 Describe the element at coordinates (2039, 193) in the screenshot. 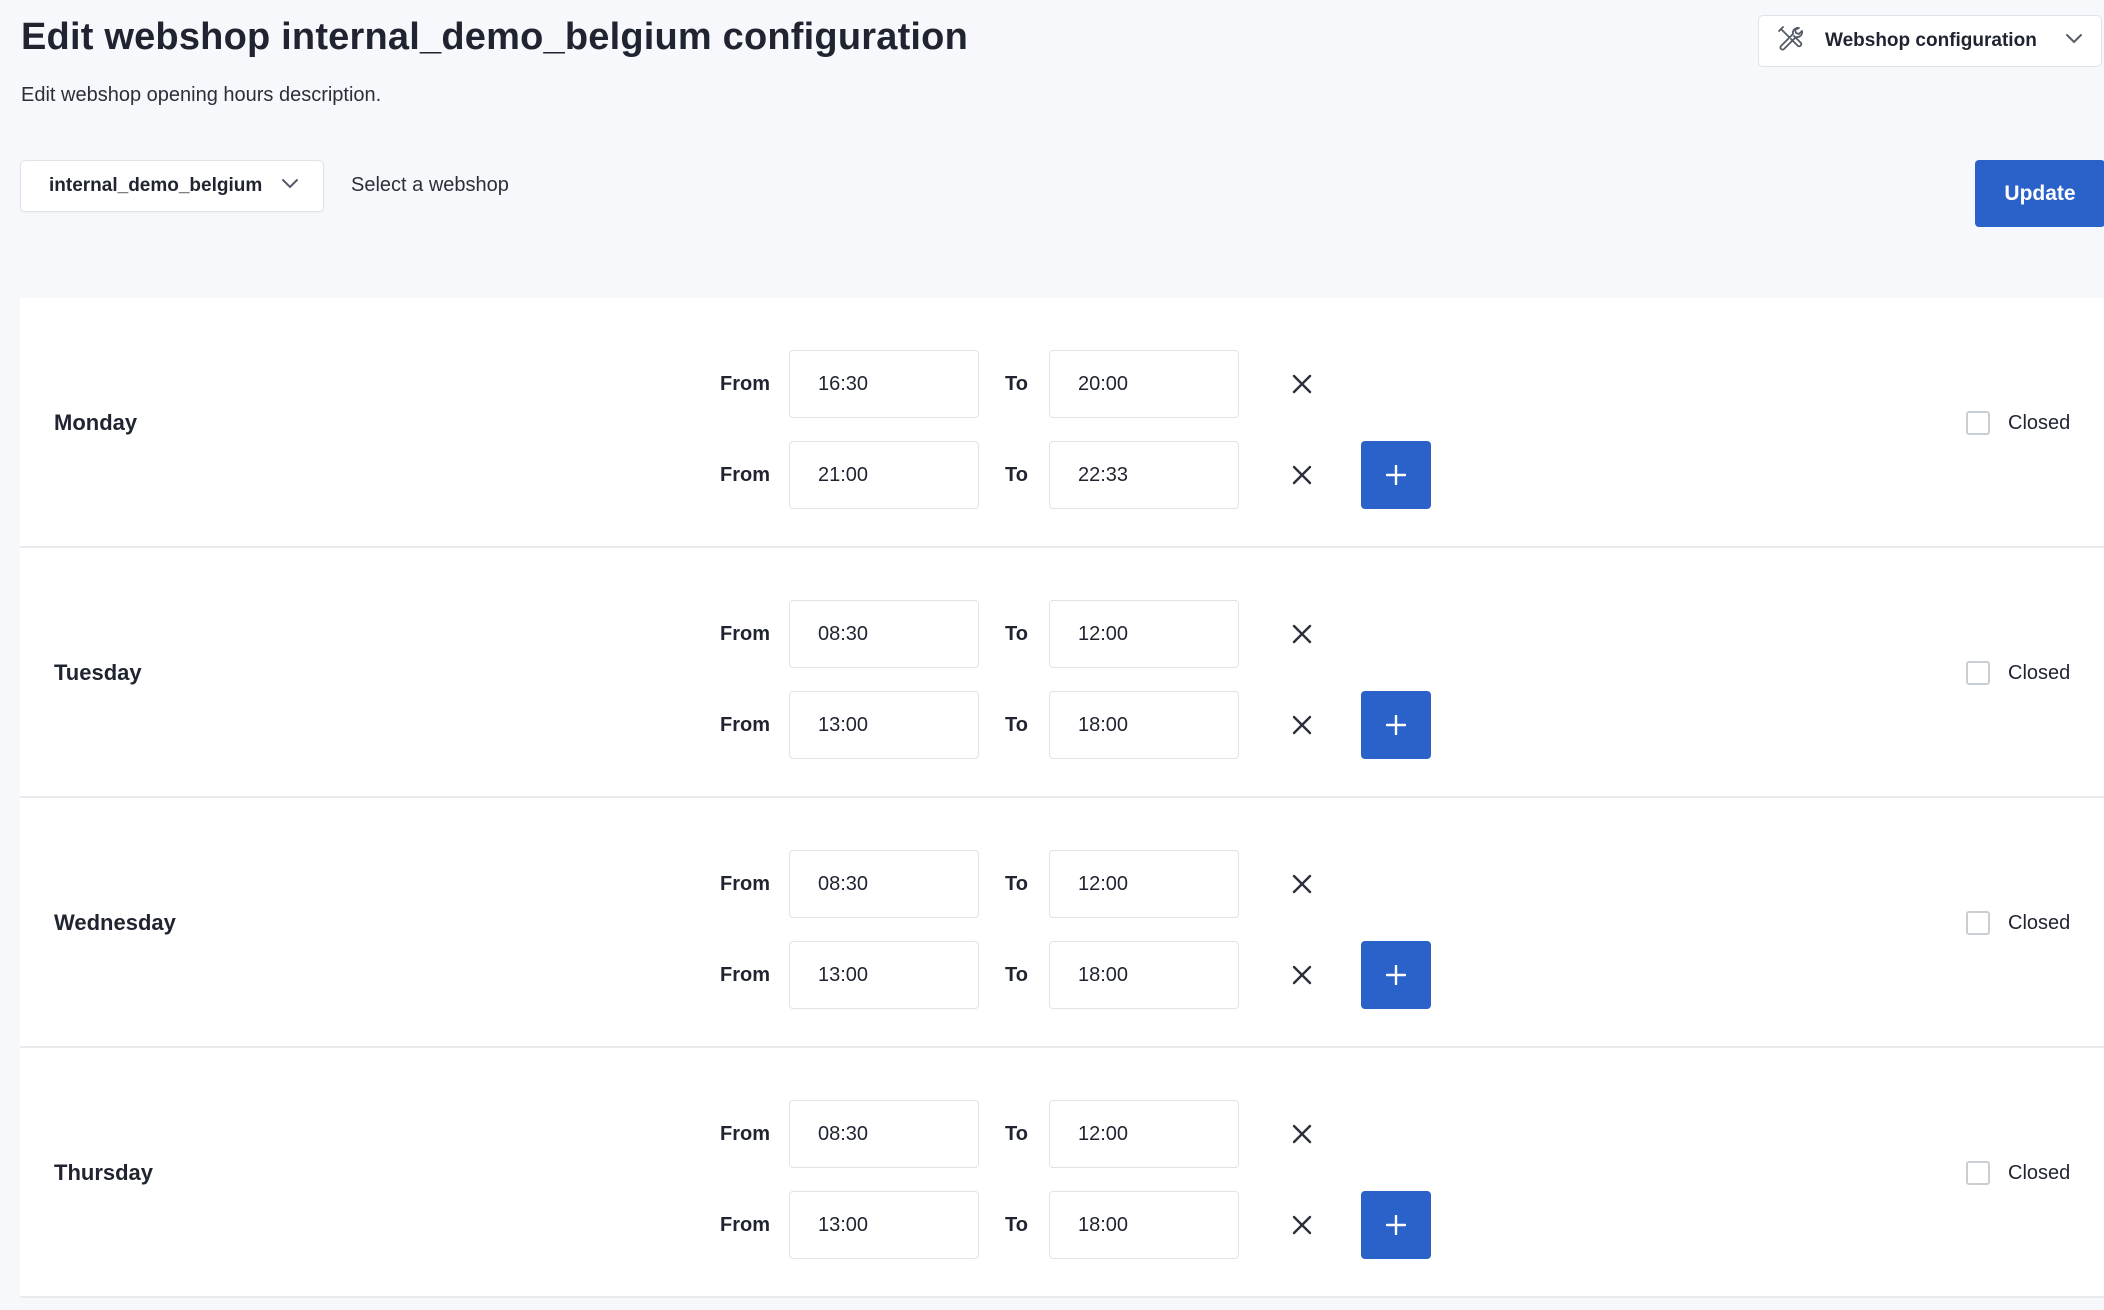

I see `update-button: Update` at that location.